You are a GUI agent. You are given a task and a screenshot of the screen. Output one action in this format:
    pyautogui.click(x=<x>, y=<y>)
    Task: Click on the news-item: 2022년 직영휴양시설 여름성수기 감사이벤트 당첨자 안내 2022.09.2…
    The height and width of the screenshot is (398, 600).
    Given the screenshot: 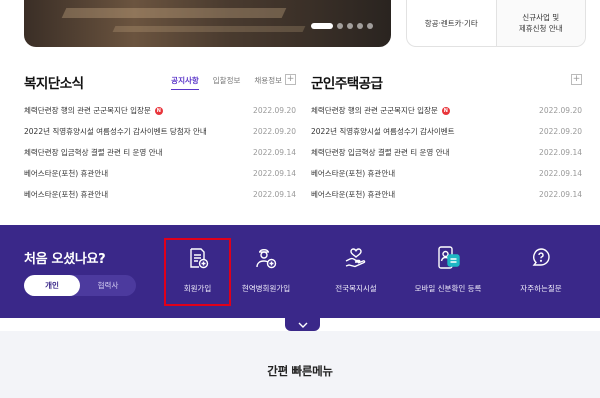 What is the action you would take?
    pyautogui.click(x=160, y=131)
    